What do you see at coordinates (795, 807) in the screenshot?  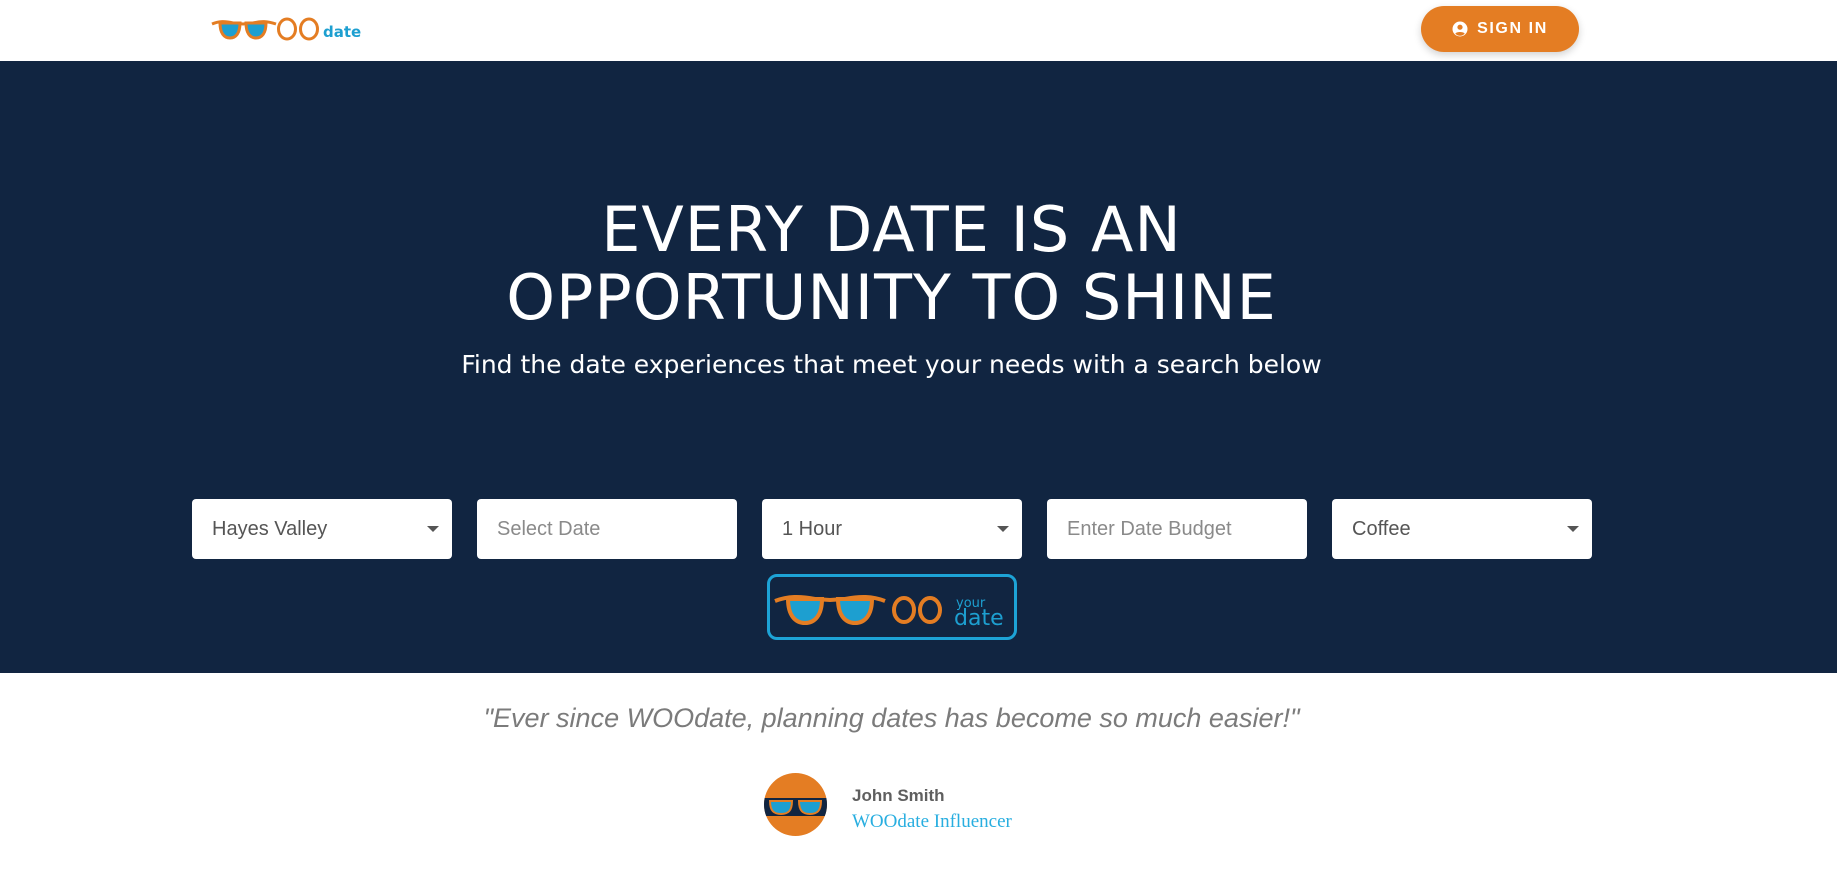 I see `sunglasses-avatar-icon` at bounding box center [795, 807].